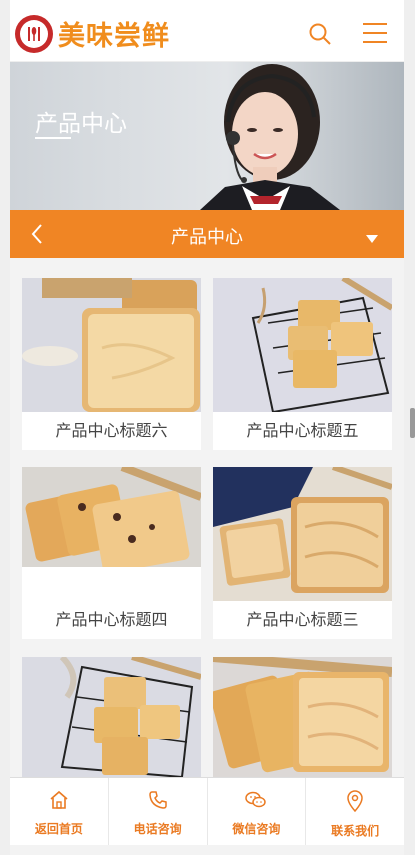 The image size is (415, 855). I want to click on product-card: 产品中心标题五, so click(302, 364).